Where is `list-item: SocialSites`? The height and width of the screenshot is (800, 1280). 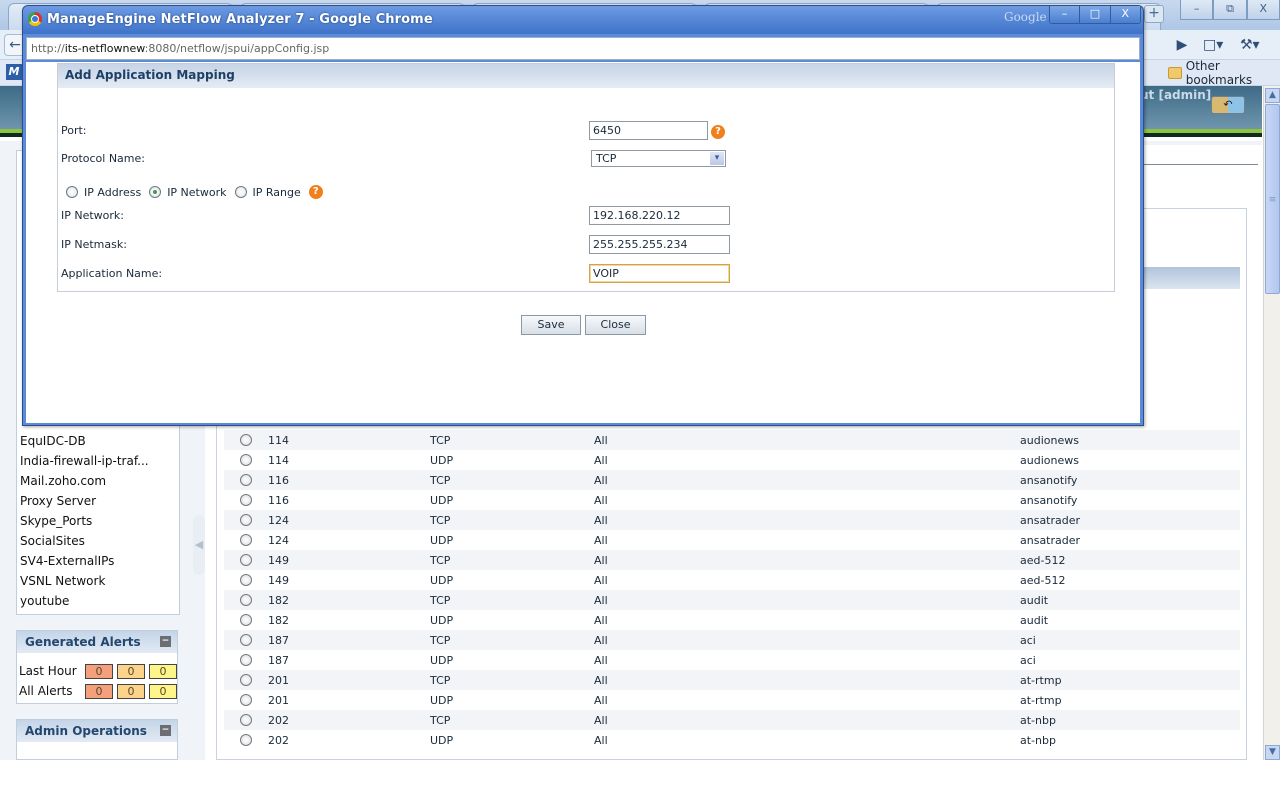 list-item: SocialSites is located at coordinates (84, 541).